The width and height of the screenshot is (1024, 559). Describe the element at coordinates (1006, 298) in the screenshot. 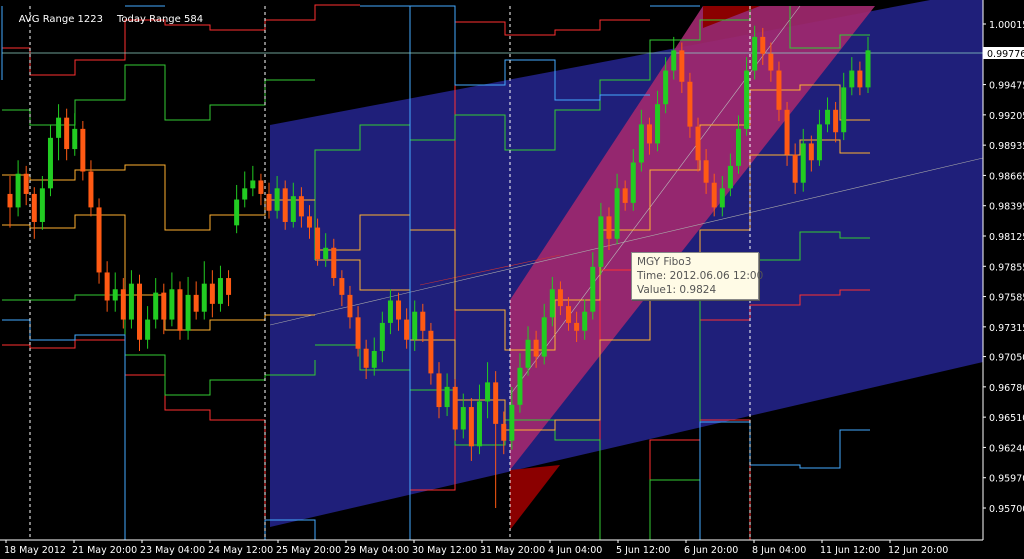

I see `y-tick-label-9: 0.97585` at that location.